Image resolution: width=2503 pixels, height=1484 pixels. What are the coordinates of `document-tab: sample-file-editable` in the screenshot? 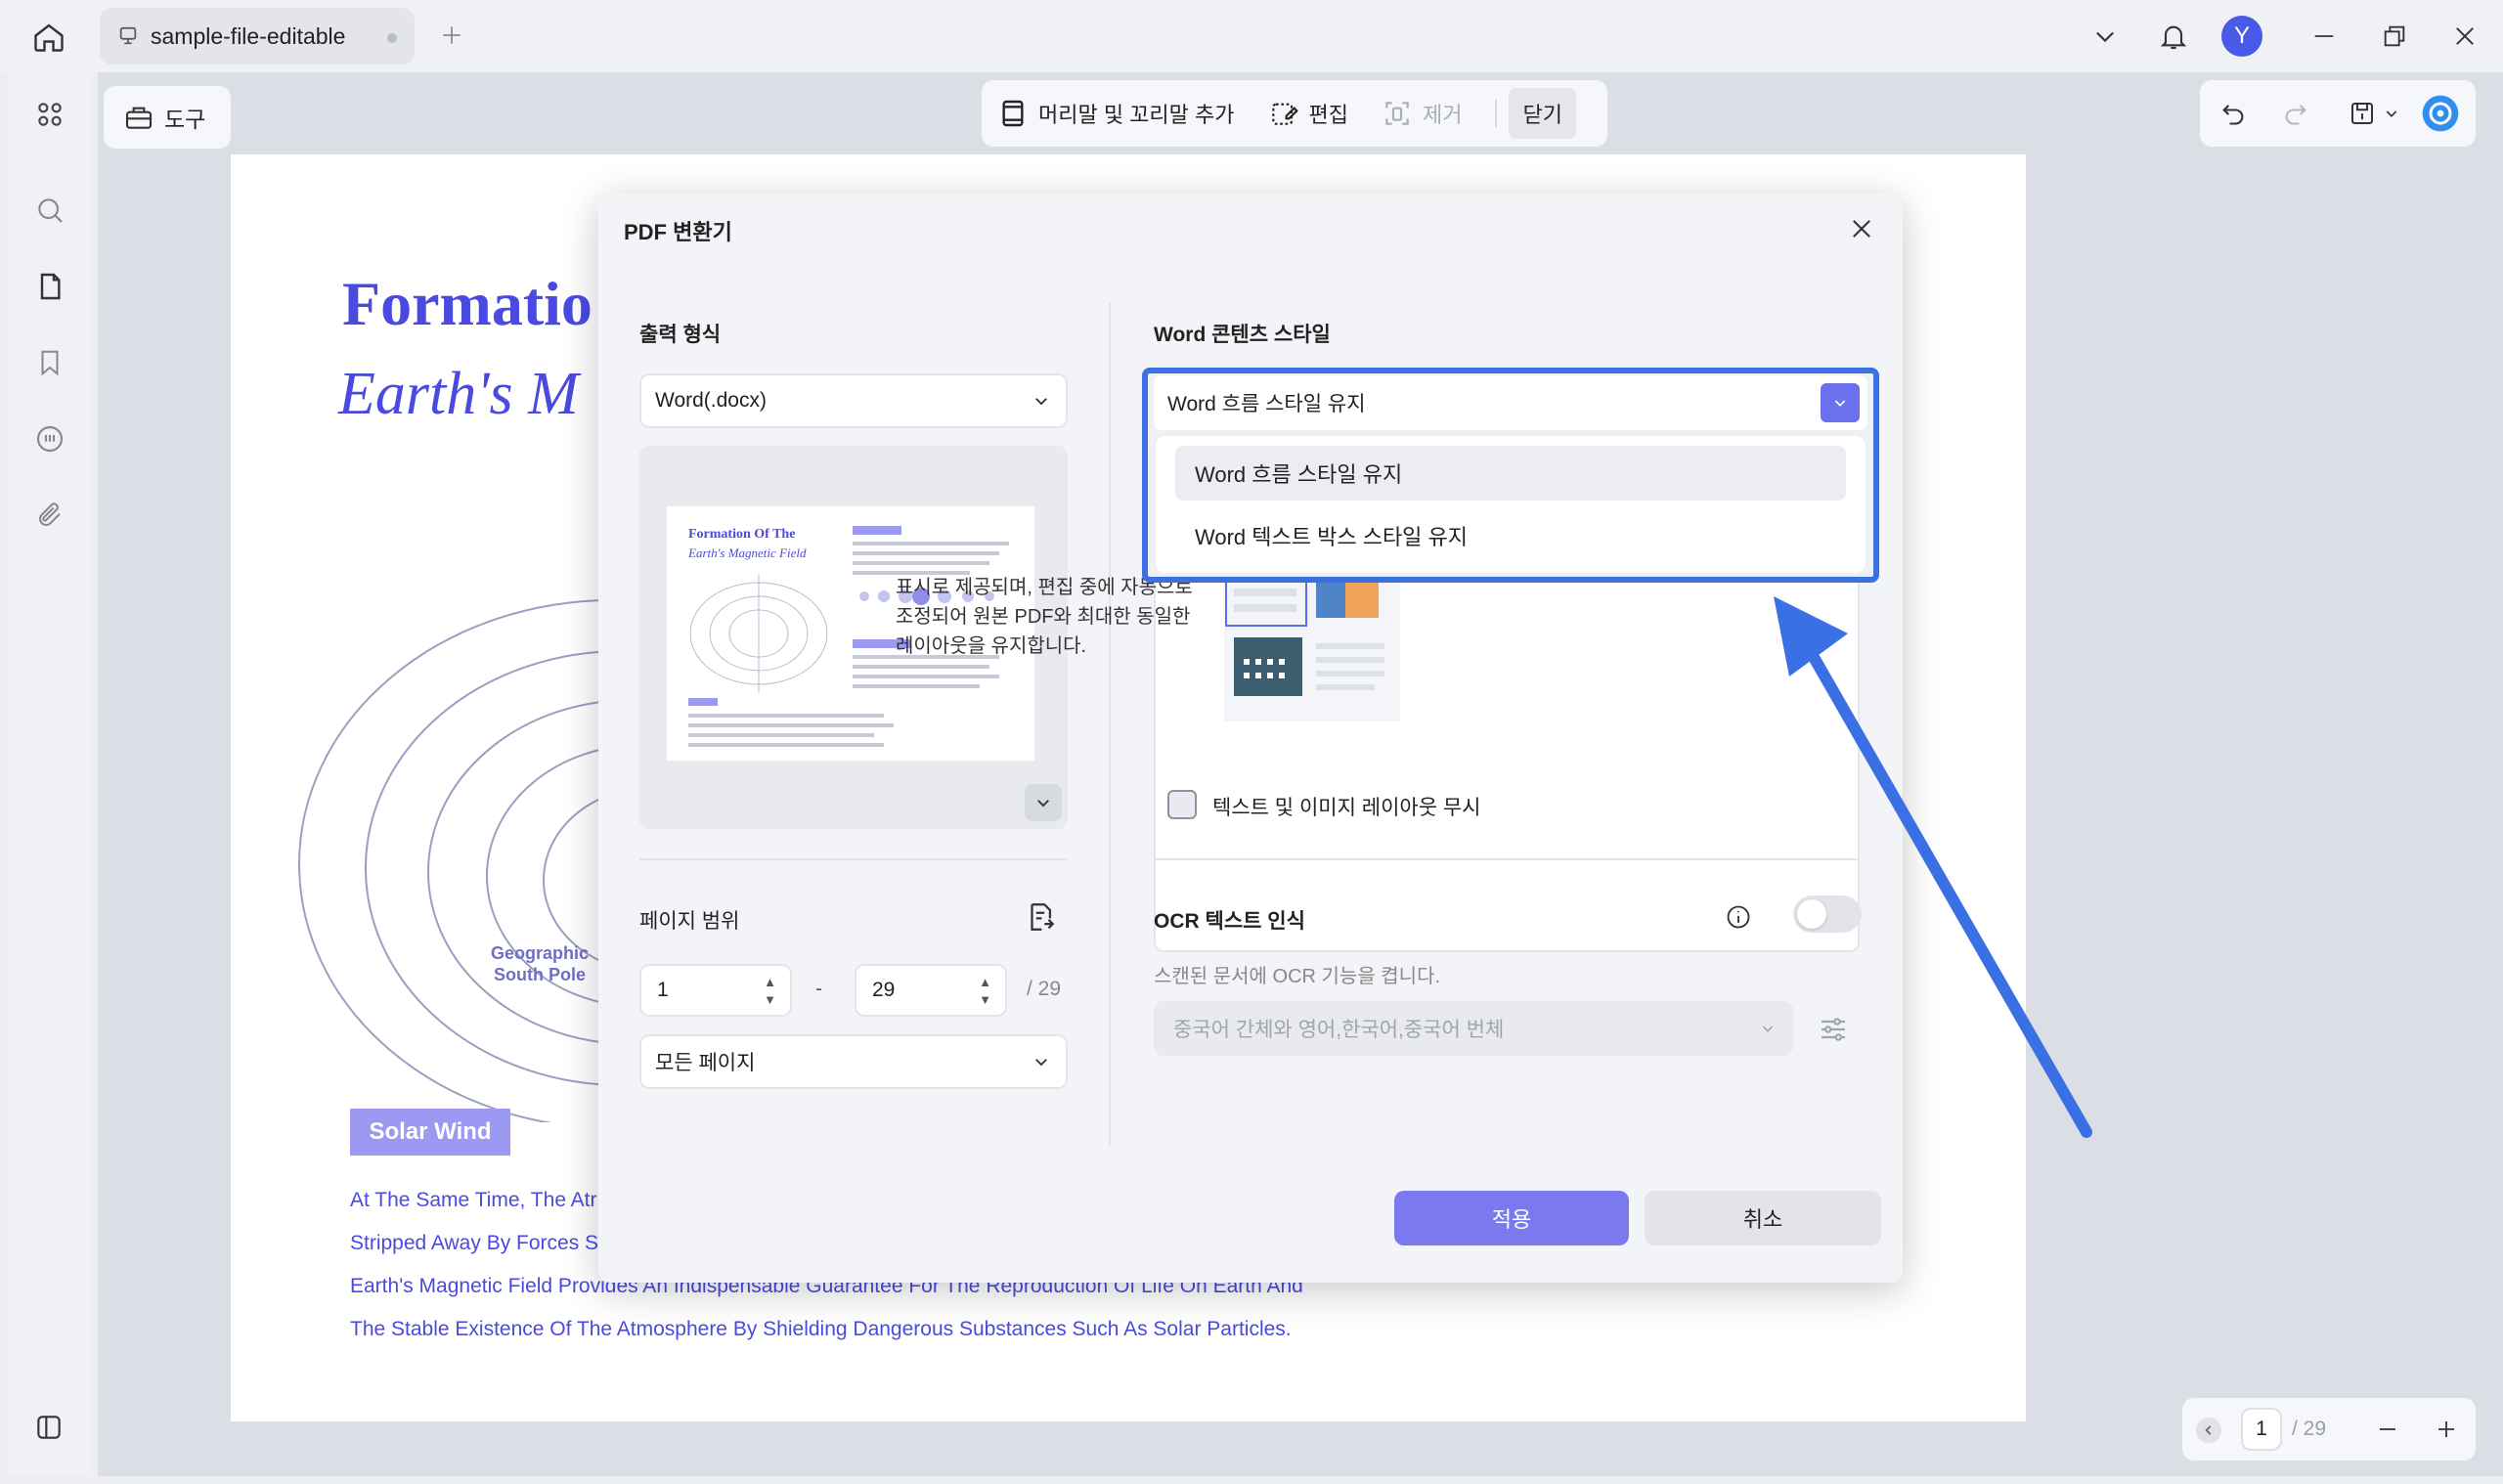 It's located at (257, 36).